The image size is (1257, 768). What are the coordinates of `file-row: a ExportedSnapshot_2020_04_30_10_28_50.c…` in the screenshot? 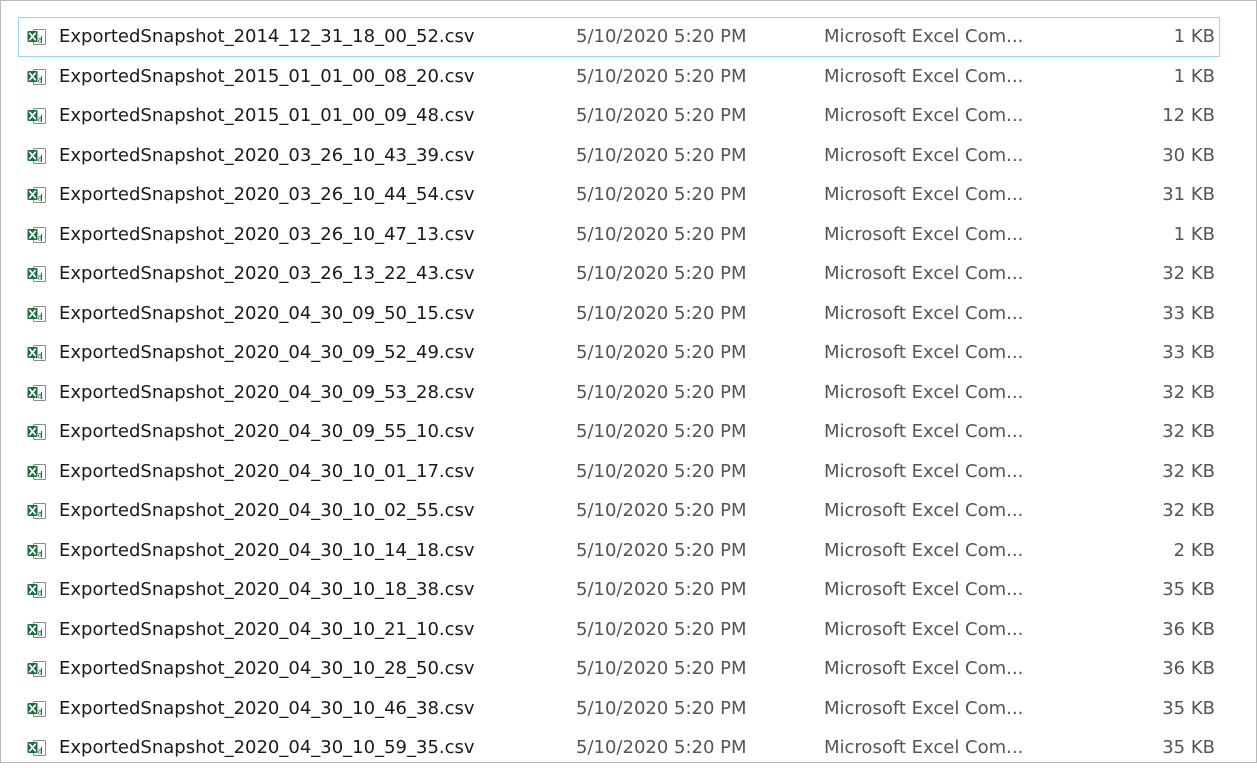 It's located at (619, 669).